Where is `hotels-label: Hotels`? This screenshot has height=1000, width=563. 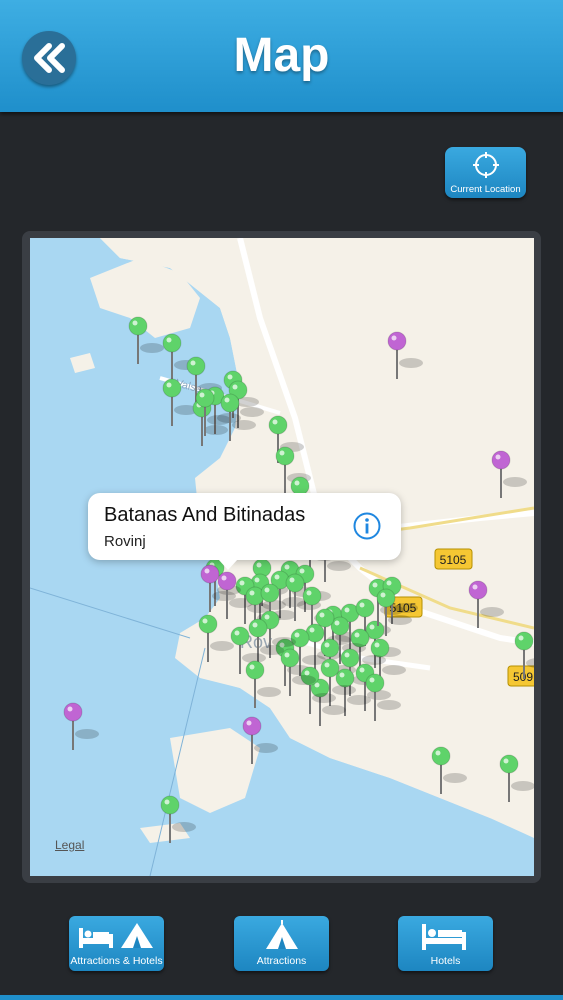
hotels-label: Hotels is located at coordinates (445, 961).